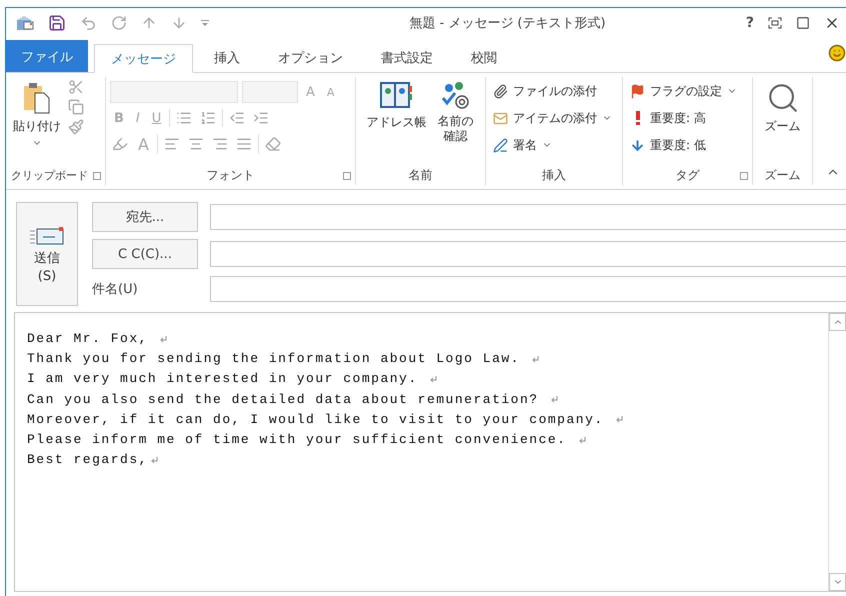 The height and width of the screenshot is (596, 846). I want to click on send-button: 送信 (S), so click(47, 254).